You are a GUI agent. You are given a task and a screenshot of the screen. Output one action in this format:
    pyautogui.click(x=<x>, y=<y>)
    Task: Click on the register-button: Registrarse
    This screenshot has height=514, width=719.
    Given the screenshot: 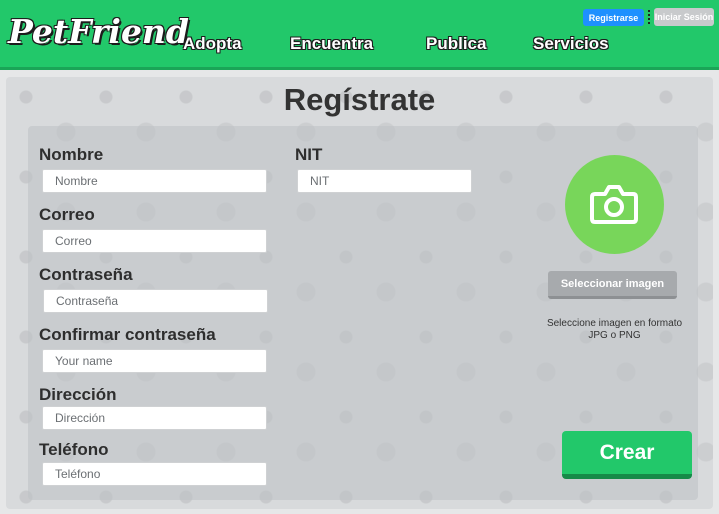 What is the action you would take?
    pyautogui.click(x=613, y=17)
    